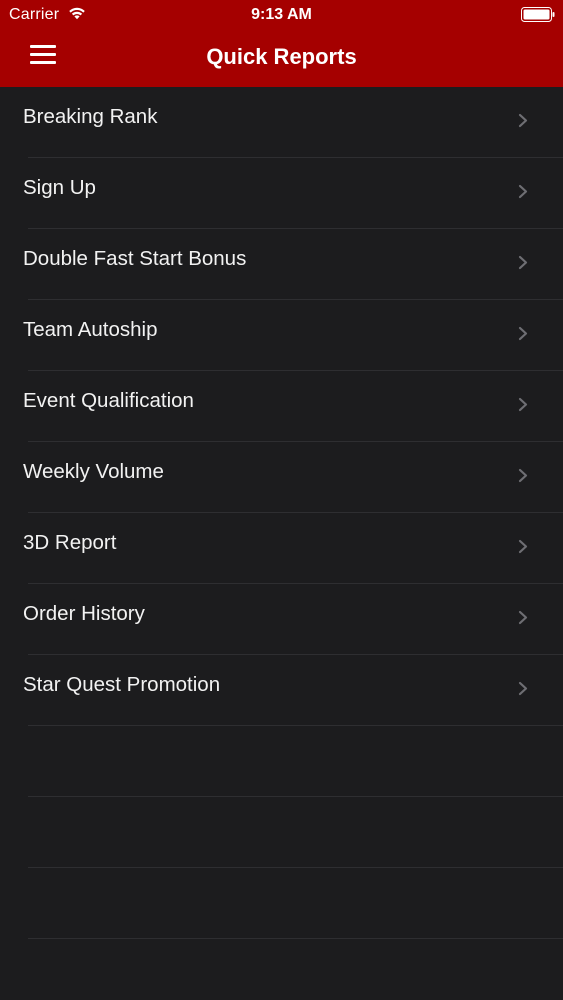 Image resolution: width=563 pixels, height=1000 pixels. I want to click on list-item-label: 3D Report, so click(70, 542).